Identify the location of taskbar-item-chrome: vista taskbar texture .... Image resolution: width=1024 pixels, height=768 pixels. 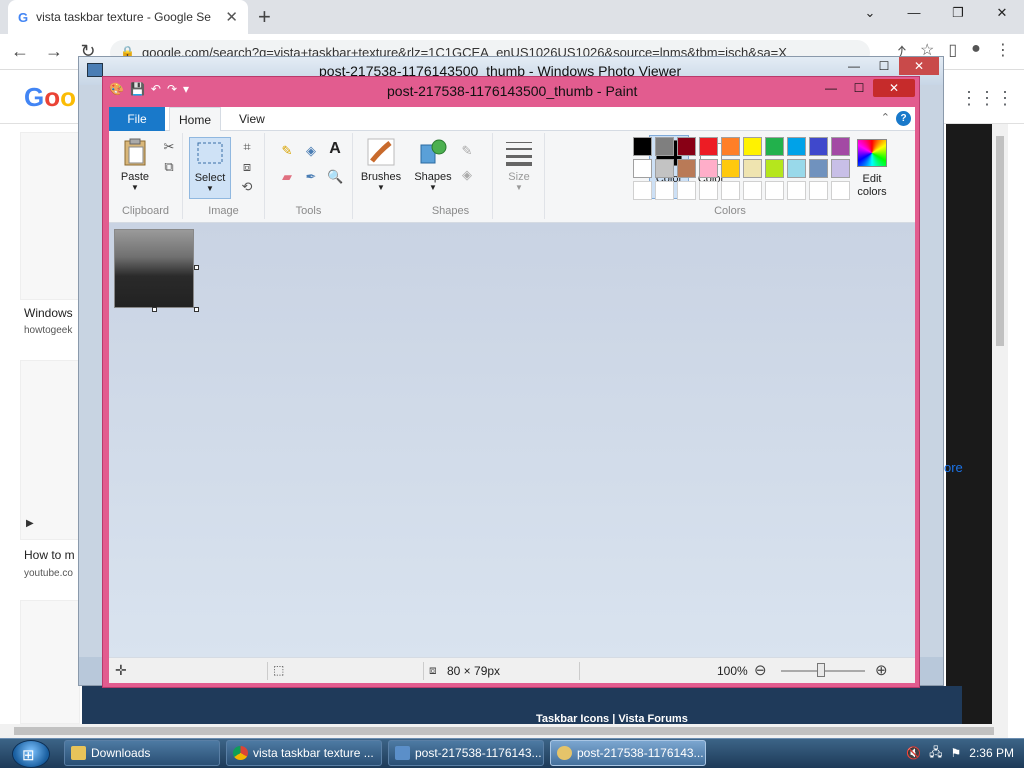
(304, 753).